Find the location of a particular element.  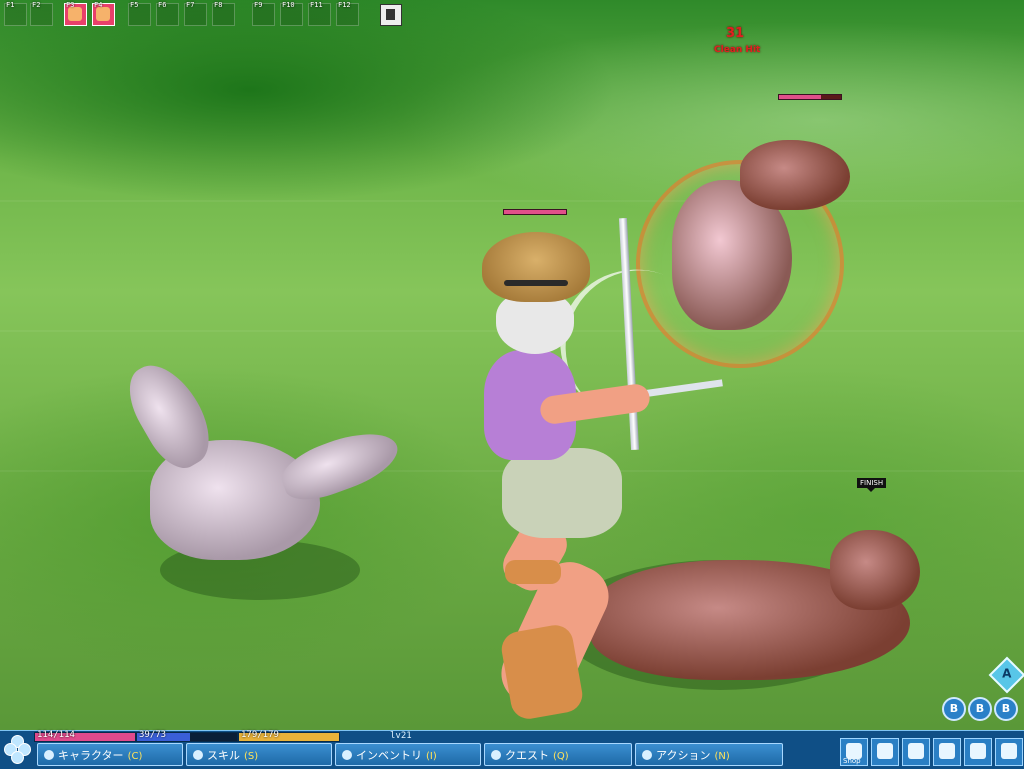

hotkey-label: F1 is located at coordinates (10, 5).